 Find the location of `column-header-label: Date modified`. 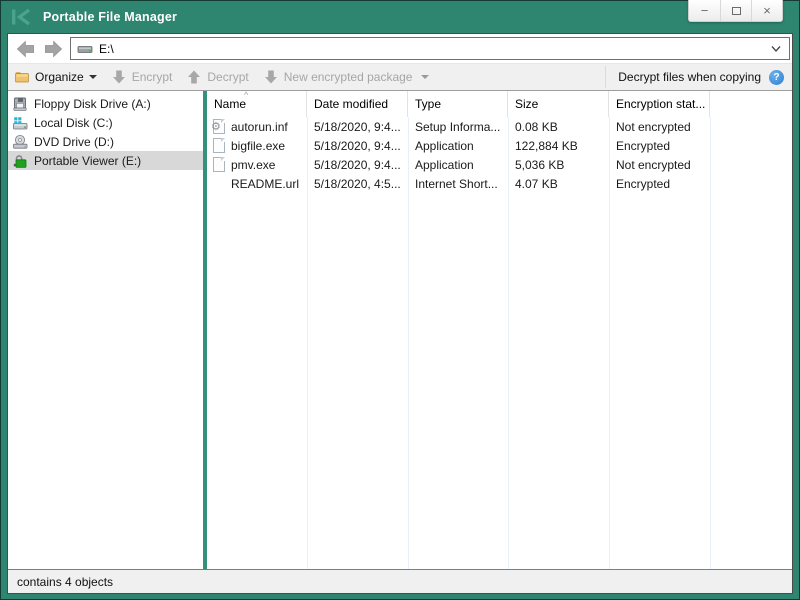

column-header-label: Date modified is located at coordinates (351, 104).